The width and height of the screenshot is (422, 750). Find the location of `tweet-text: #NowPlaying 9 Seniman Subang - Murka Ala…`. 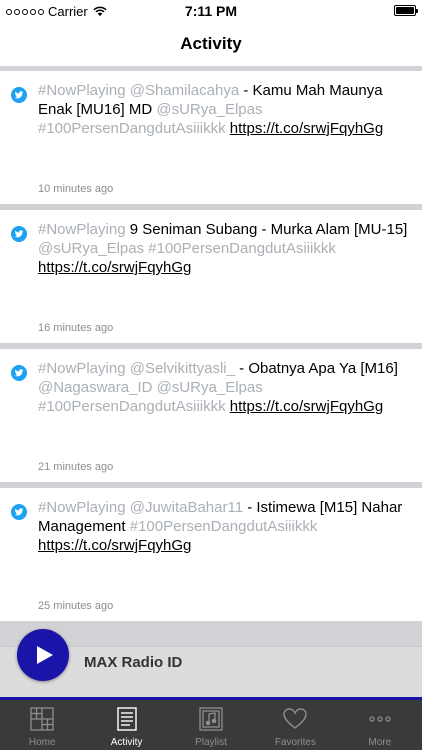

tweet-text: #NowPlaying 9 Seniman Subang - Murka Ala… is located at coordinates (223, 248).